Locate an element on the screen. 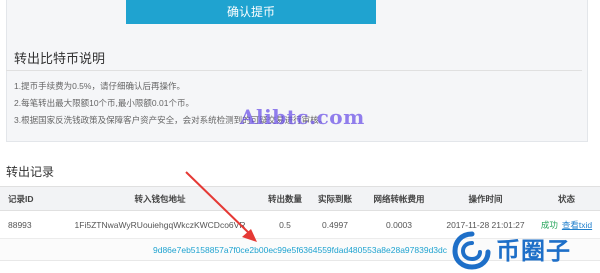 This screenshot has height=273, width=600. brand-logo: 币圈子 is located at coordinates (526, 249).